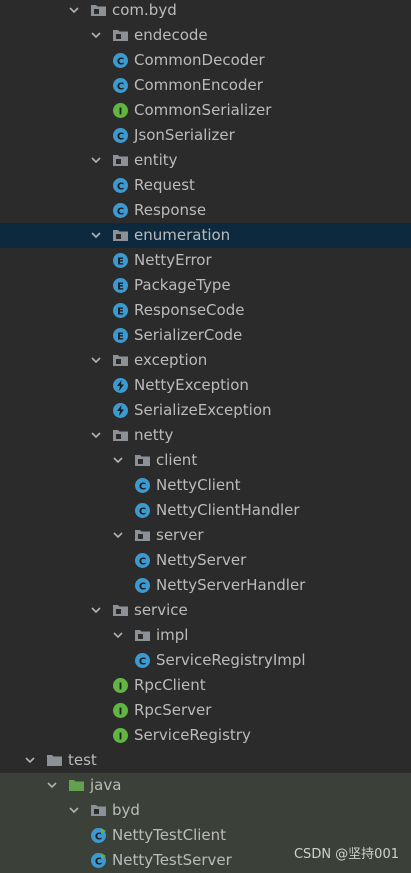 The height and width of the screenshot is (873, 411). I want to click on tree-item-label: client, so click(177, 460).